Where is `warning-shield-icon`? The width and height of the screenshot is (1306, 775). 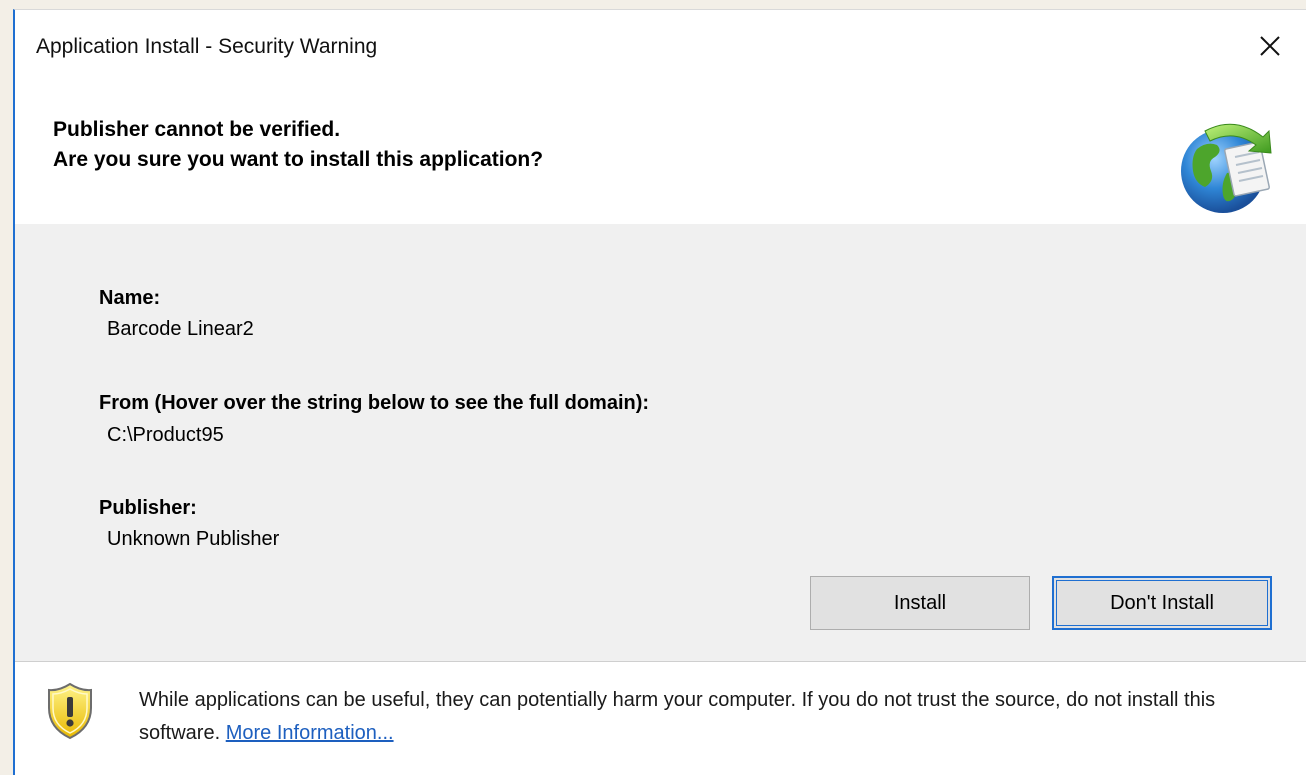 warning-shield-icon is located at coordinates (70, 711).